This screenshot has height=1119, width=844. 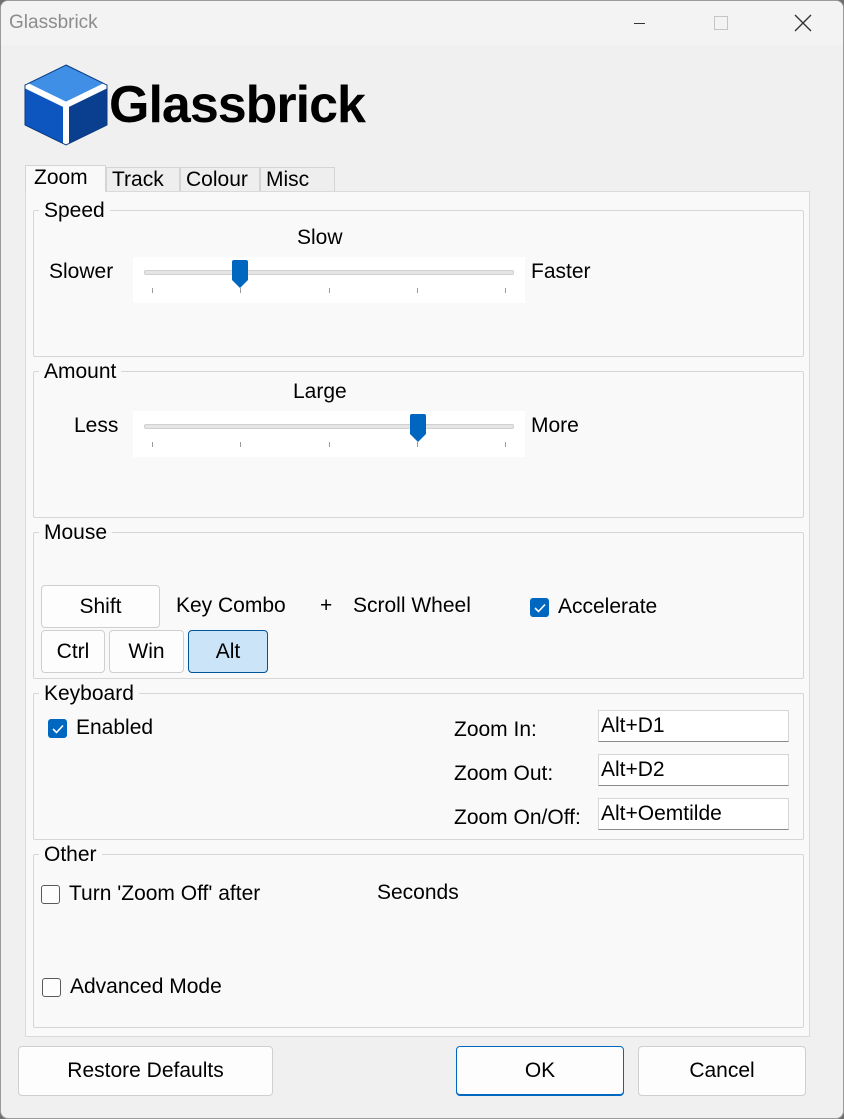 What do you see at coordinates (320, 237) in the screenshot?
I see `speed-value-label: Slow` at bounding box center [320, 237].